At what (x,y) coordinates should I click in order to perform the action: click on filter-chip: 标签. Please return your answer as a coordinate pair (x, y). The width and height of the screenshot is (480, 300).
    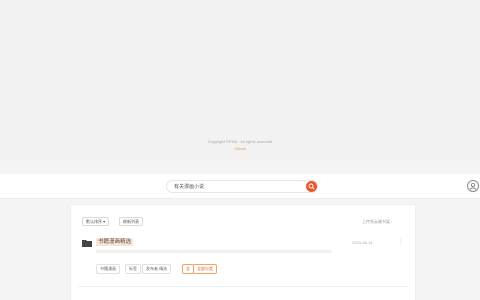
    Looking at the image, I should click on (133, 269).